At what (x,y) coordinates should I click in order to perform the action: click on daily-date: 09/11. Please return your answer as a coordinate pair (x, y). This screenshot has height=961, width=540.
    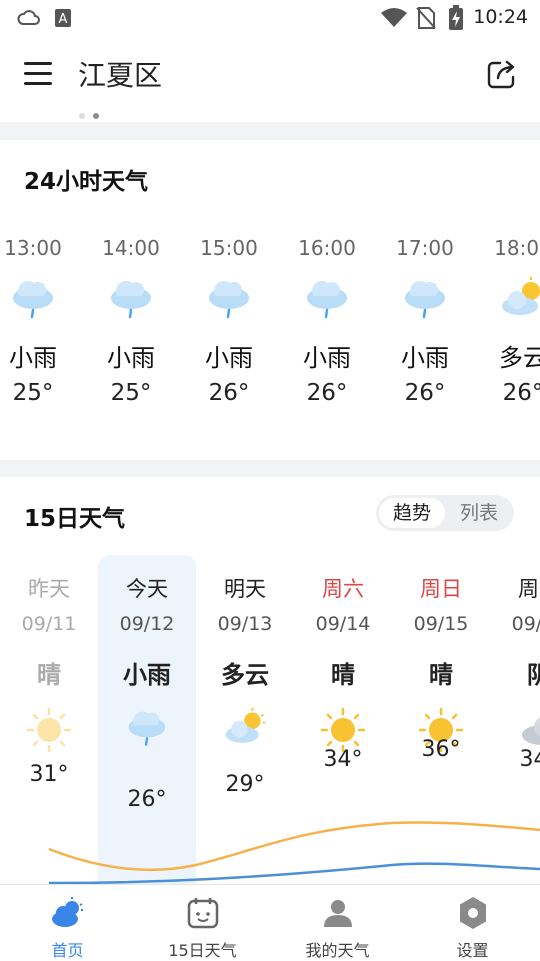
    Looking at the image, I should click on (49, 624).